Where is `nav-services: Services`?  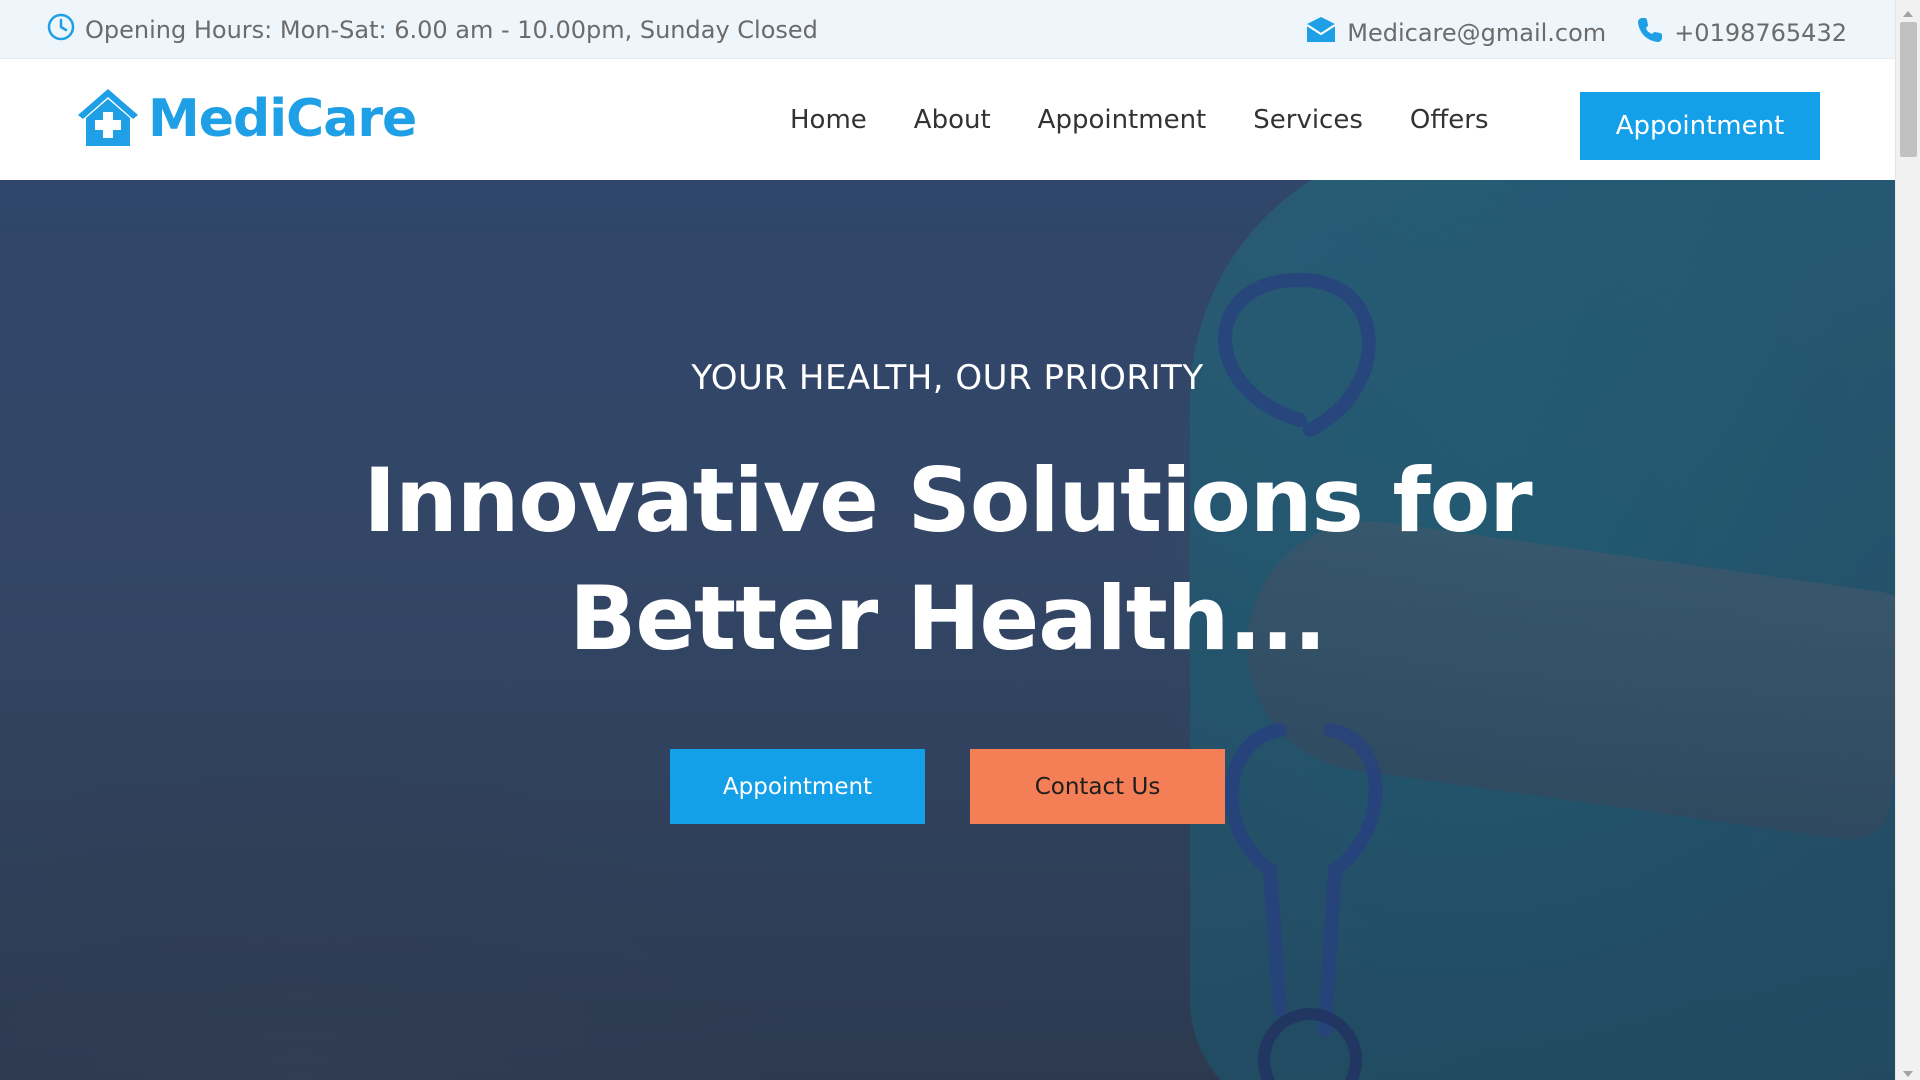
nav-services: Services is located at coordinates (1308, 120).